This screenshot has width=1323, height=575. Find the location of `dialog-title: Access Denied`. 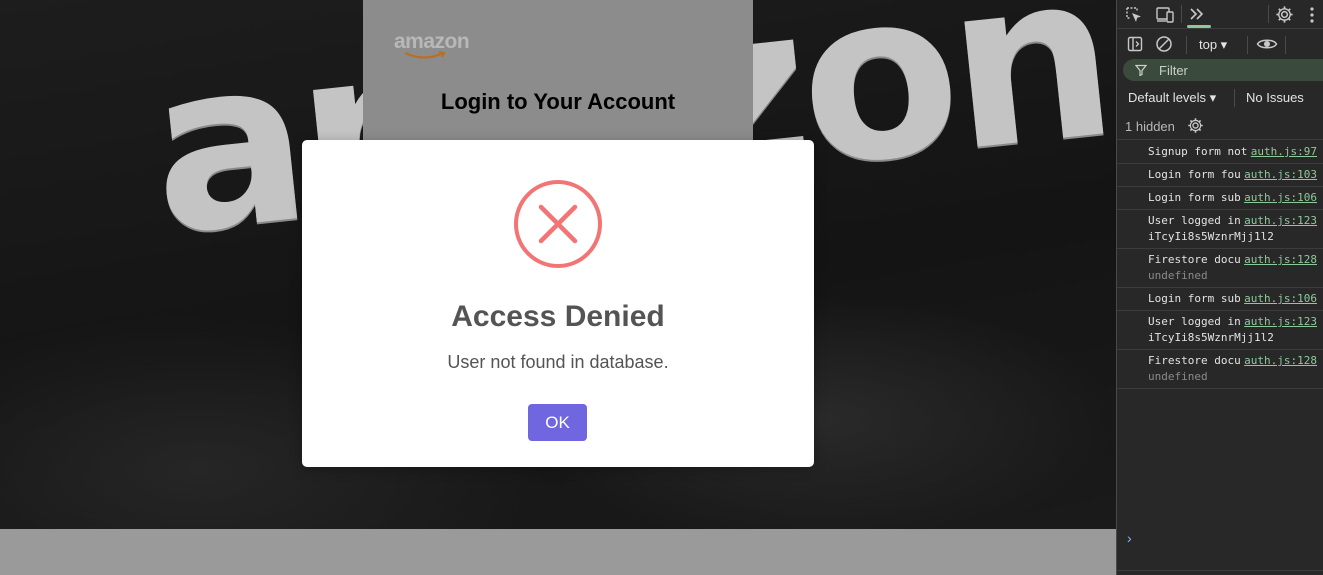

dialog-title: Access Denied is located at coordinates (558, 316).